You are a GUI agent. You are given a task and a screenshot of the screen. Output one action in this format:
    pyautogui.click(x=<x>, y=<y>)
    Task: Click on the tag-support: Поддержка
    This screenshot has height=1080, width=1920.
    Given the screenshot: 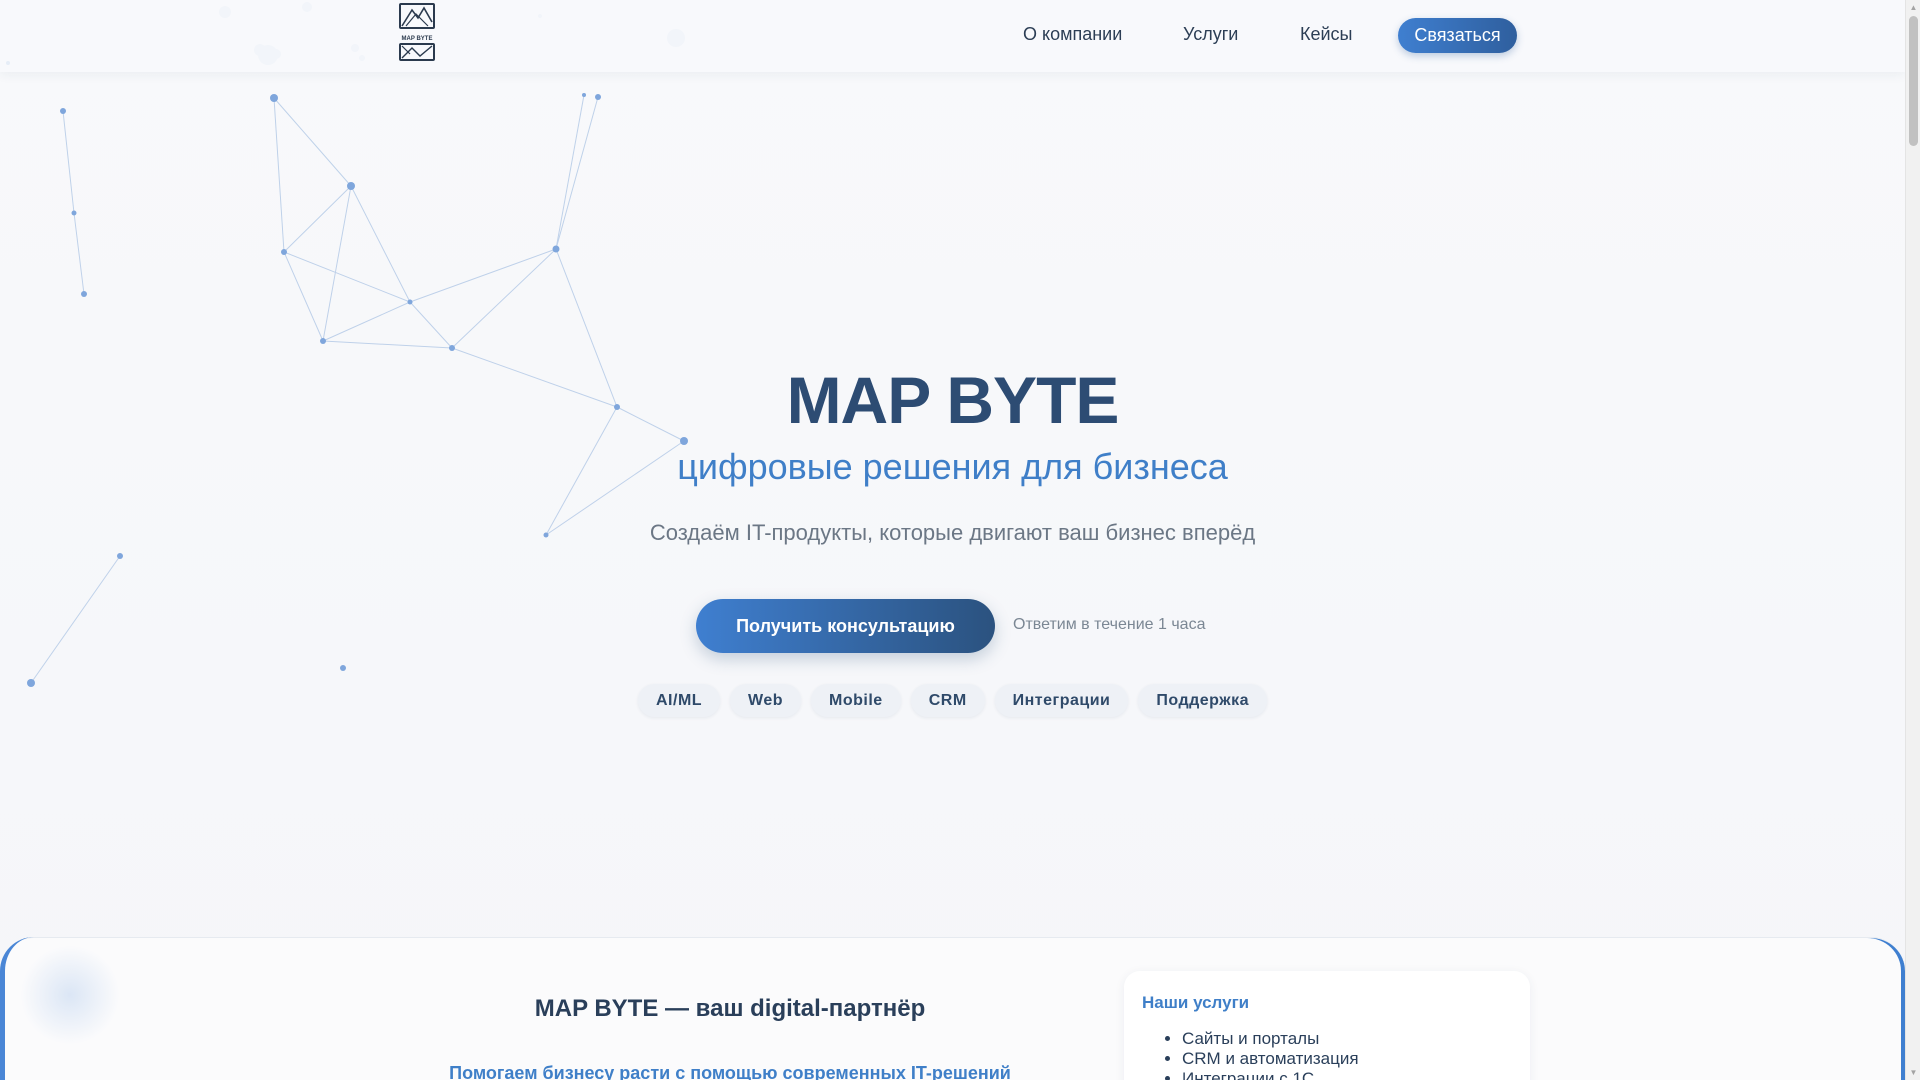 What is the action you would take?
    pyautogui.click(x=1202, y=700)
    